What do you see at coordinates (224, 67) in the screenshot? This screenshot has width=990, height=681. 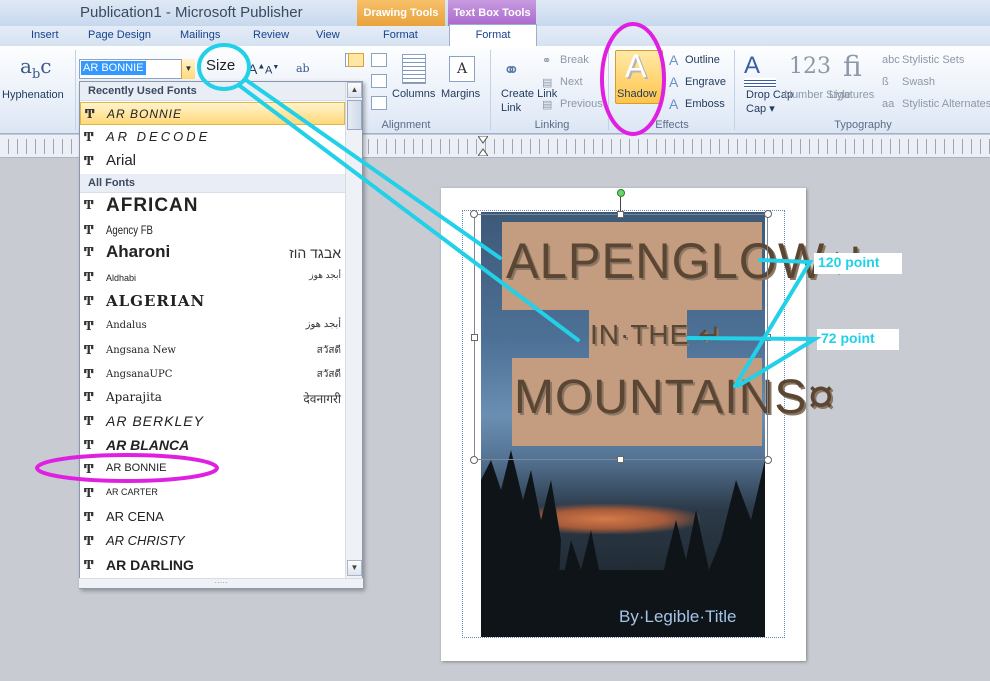 I see `size-highlight-circle` at bounding box center [224, 67].